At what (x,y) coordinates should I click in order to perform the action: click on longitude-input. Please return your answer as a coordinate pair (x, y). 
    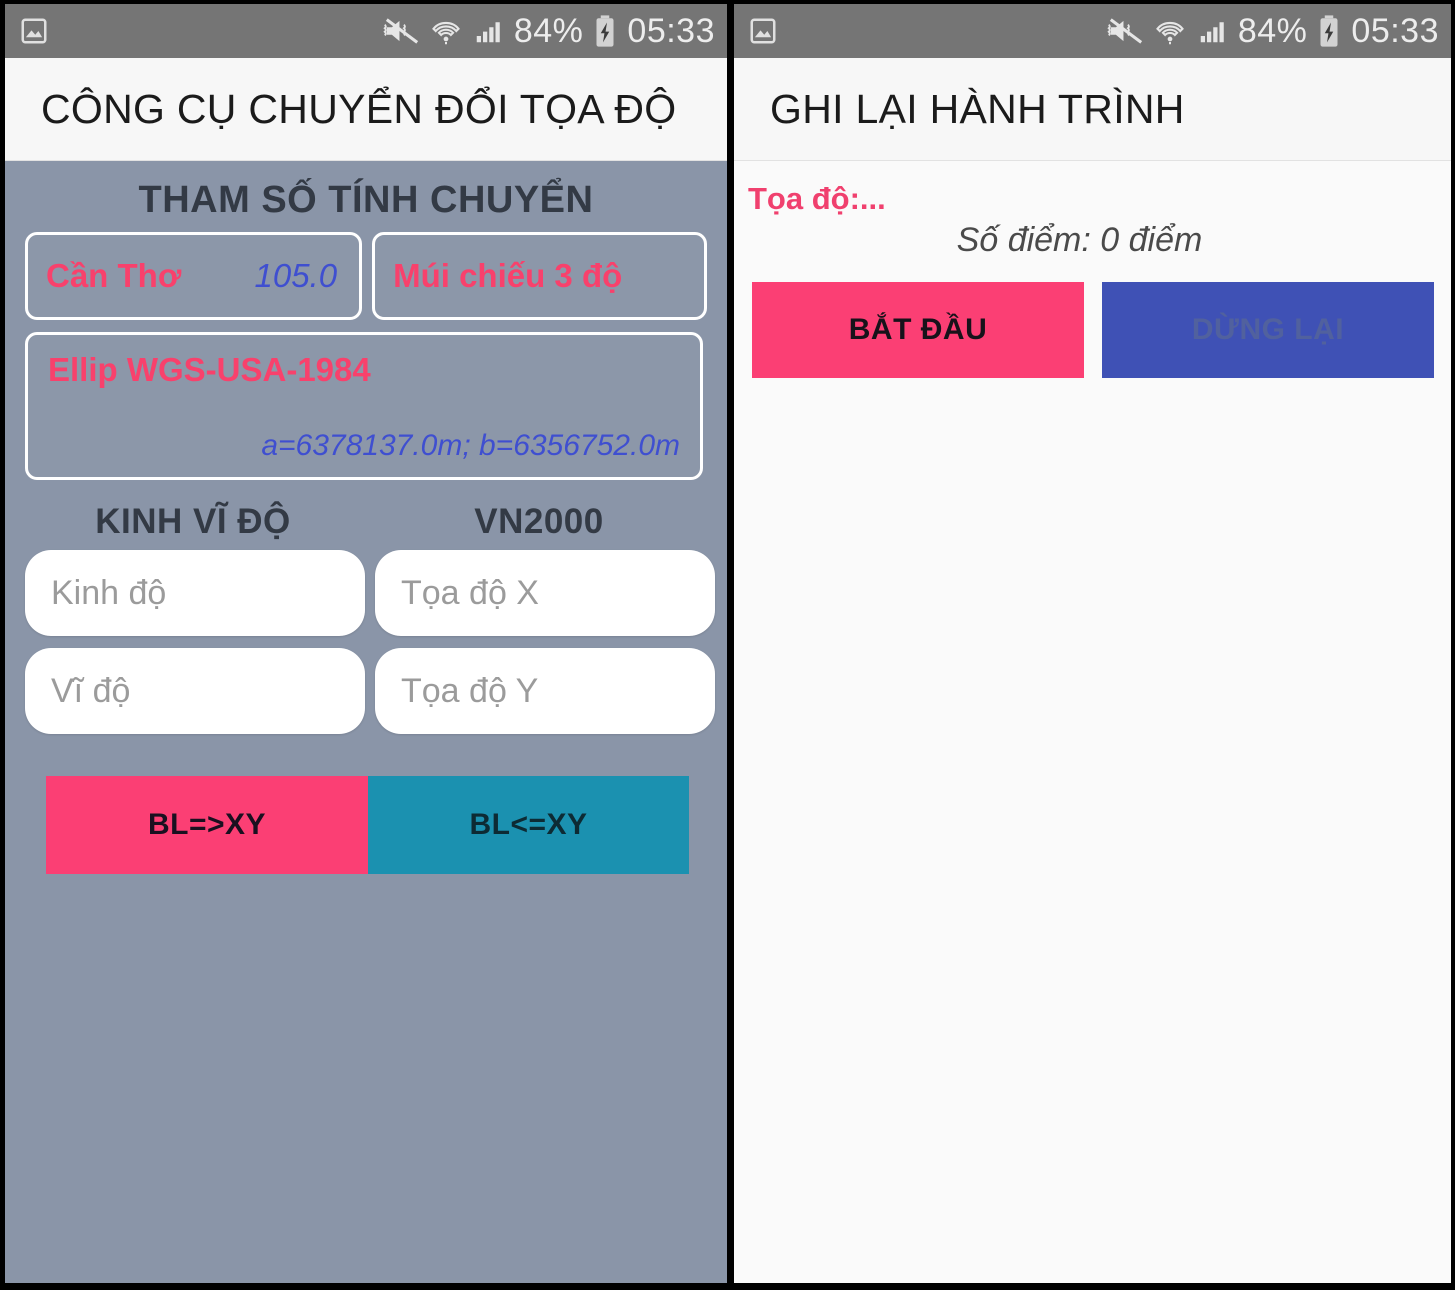
    Looking at the image, I should click on (195, 593).